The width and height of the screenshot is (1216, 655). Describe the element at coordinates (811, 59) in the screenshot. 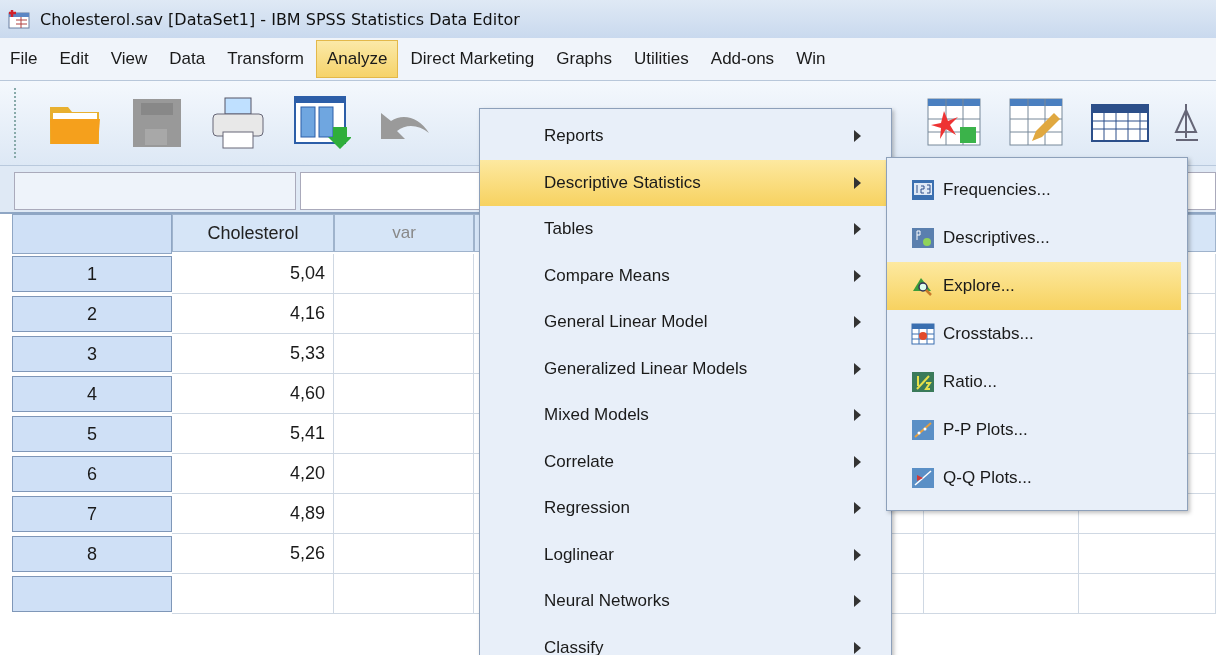

I see `menu-item: Win` at that location.